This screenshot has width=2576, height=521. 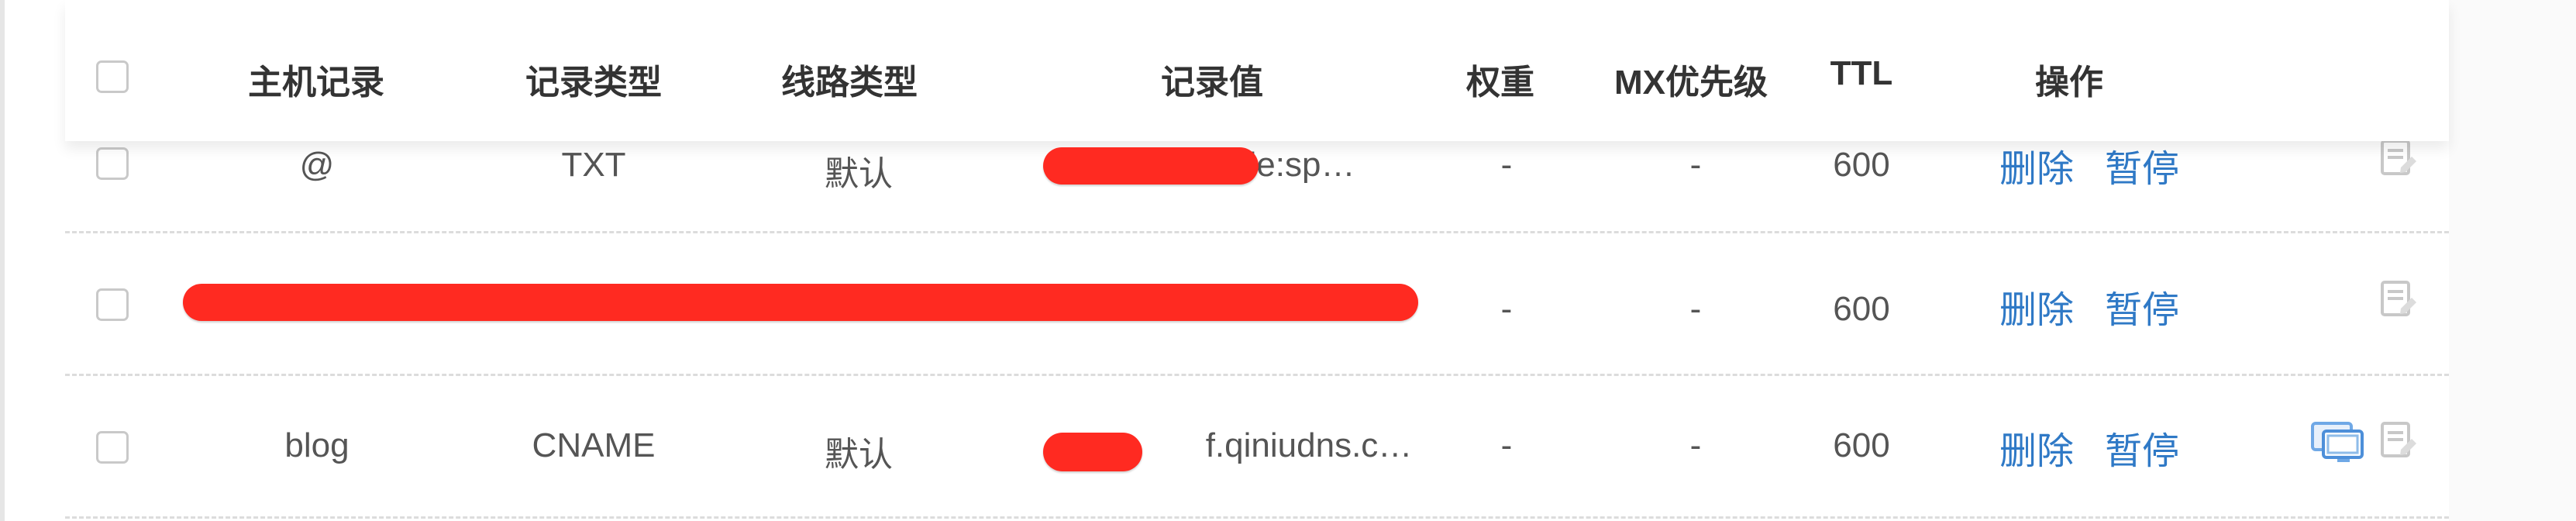 I want to click on column-record-type: 记录类型, so click(x=593, y=83).